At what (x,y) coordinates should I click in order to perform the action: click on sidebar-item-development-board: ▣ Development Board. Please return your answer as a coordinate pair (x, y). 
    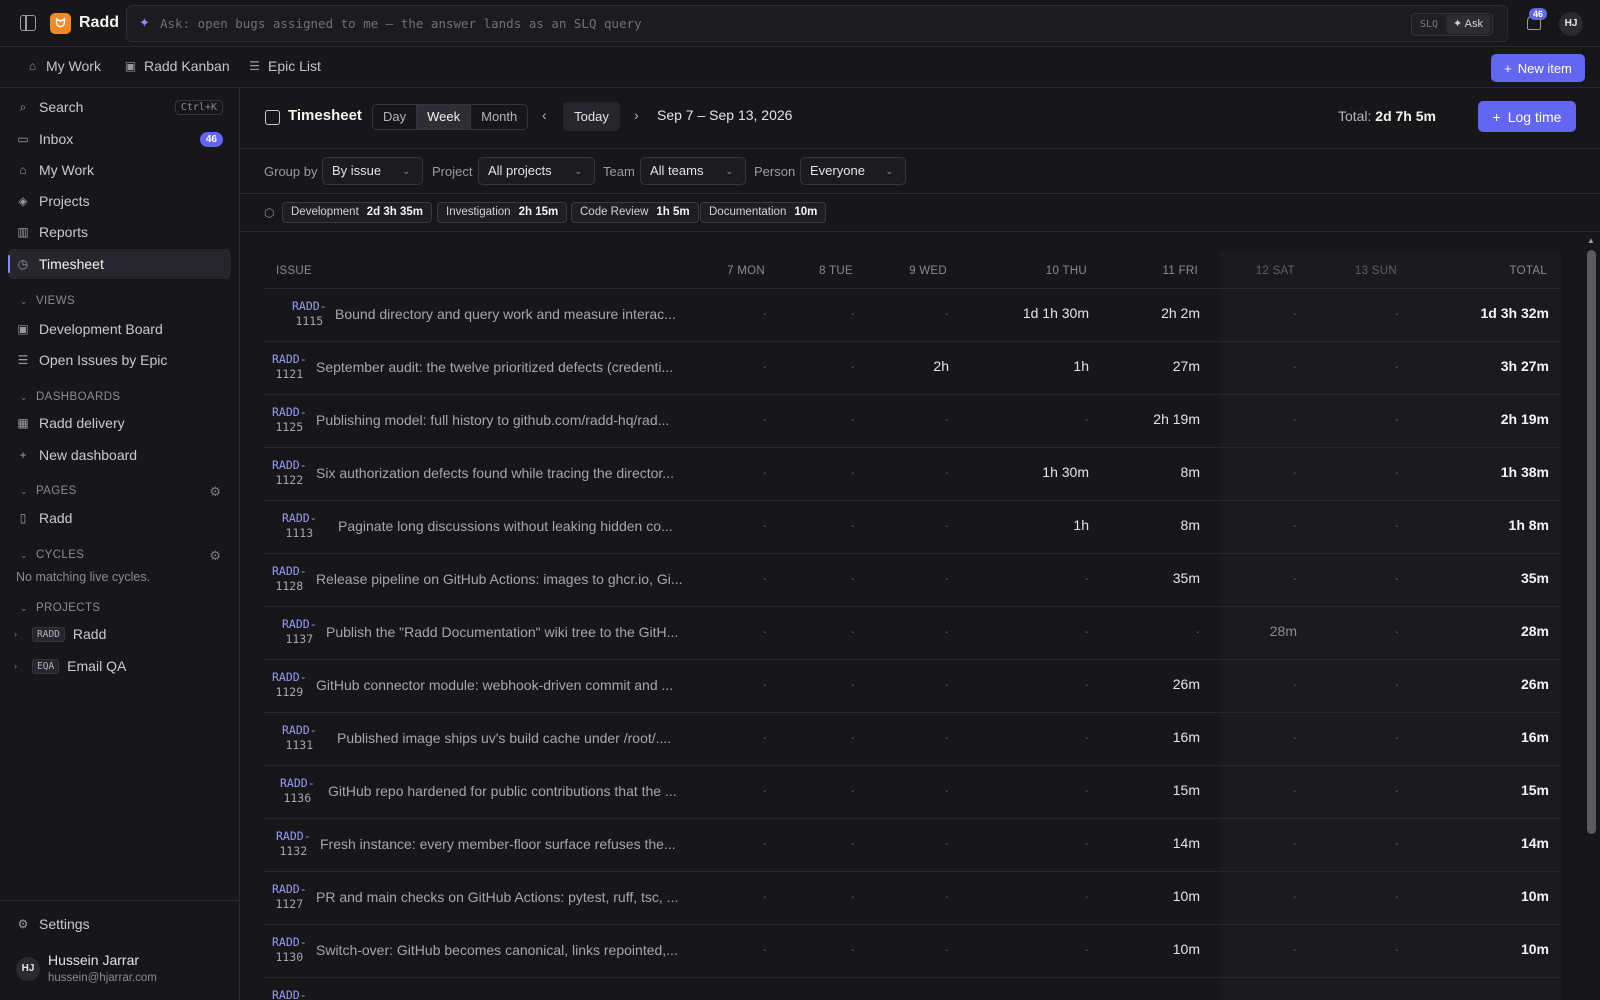
    Looking at the image, I should click on (119, 329).